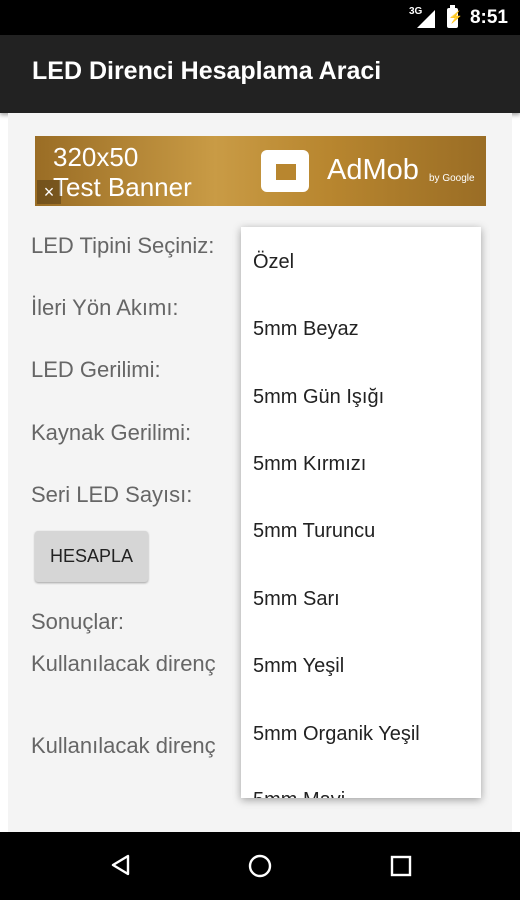 The width and height of the screenshot is (520, 900). I want to click on app-title: LED Direnci Hesaplama Araci, so click(207, 71).